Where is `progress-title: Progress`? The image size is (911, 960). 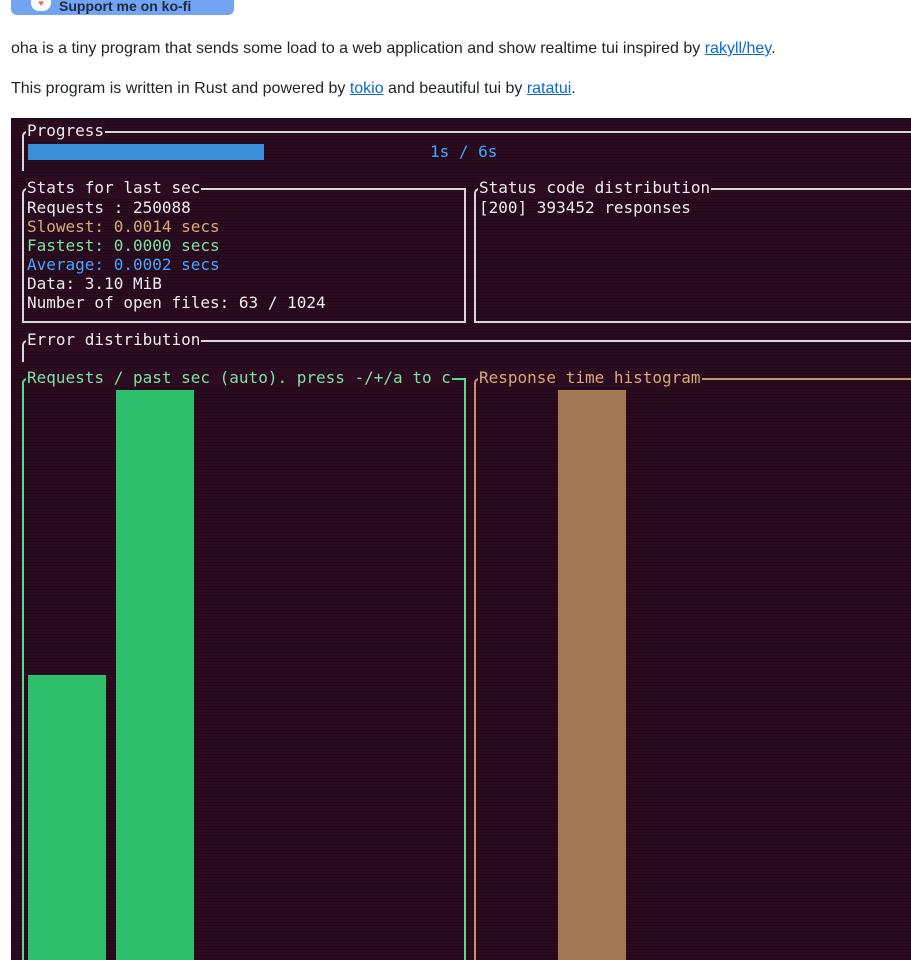
progress-title: Progress is located at coordinates (66, 131).